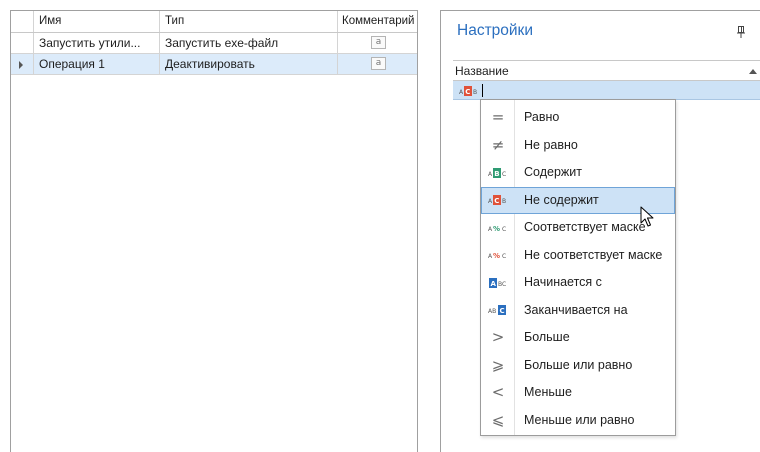 This screenshot has height=452, width=760. What do you see at coordinates (606, 90) in the screenshot?
I see `auto-filter-row: A C B` at bounding box center [606, 90].